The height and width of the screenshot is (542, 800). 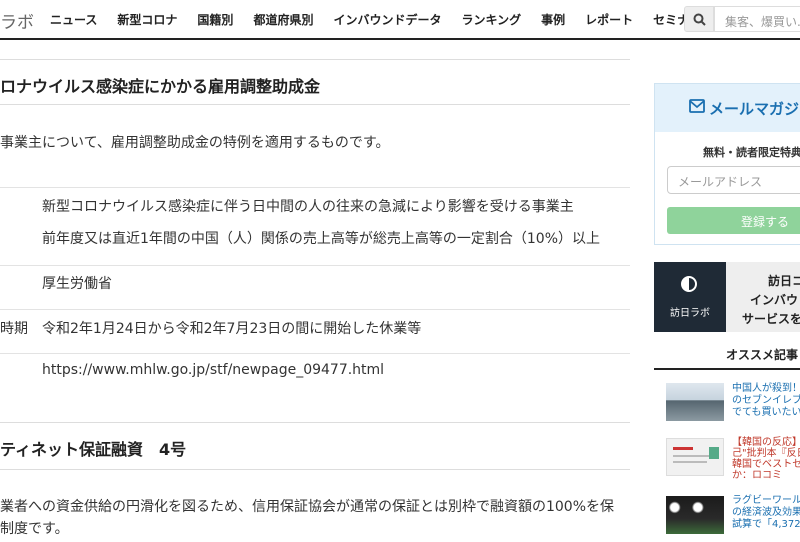 What do you see at coordinates (609, 19) in the screenshot?
I see `nav-item-report: レポート` at bounding box center [609, 19].